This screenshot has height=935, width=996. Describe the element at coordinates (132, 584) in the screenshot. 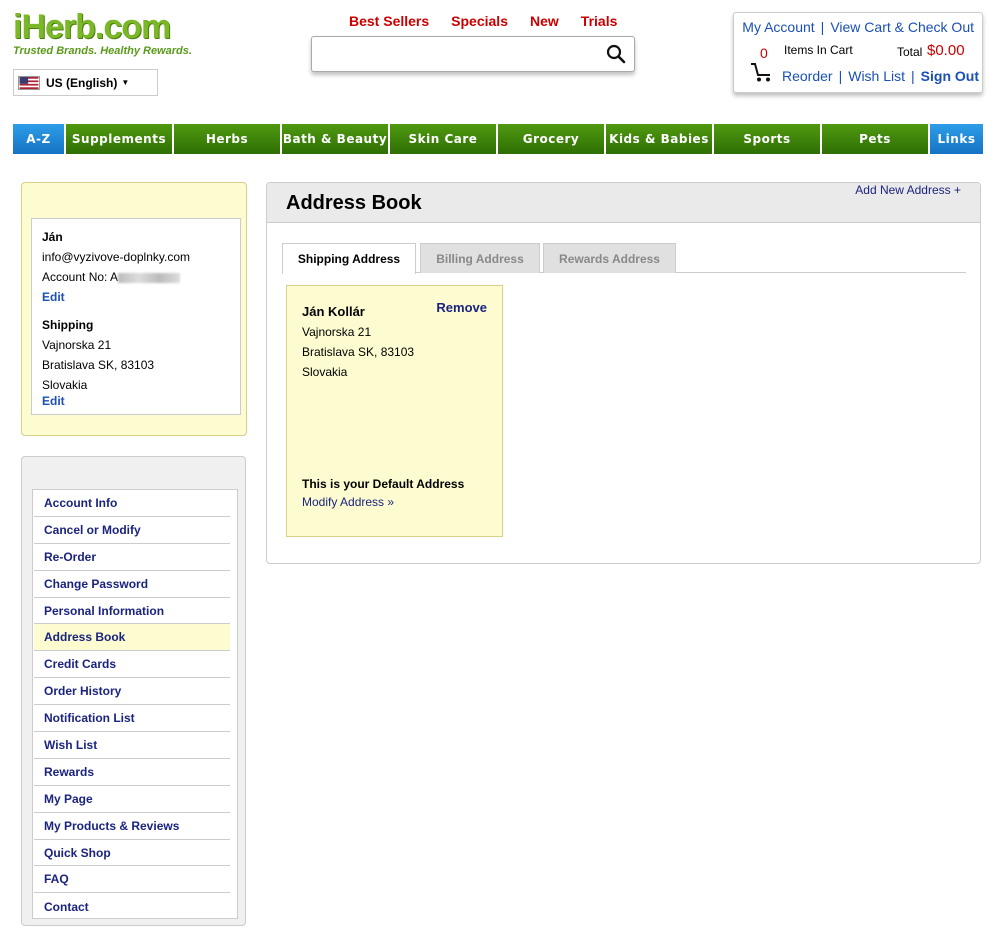

I see `menu-item-change-password: Change Password` at that location.